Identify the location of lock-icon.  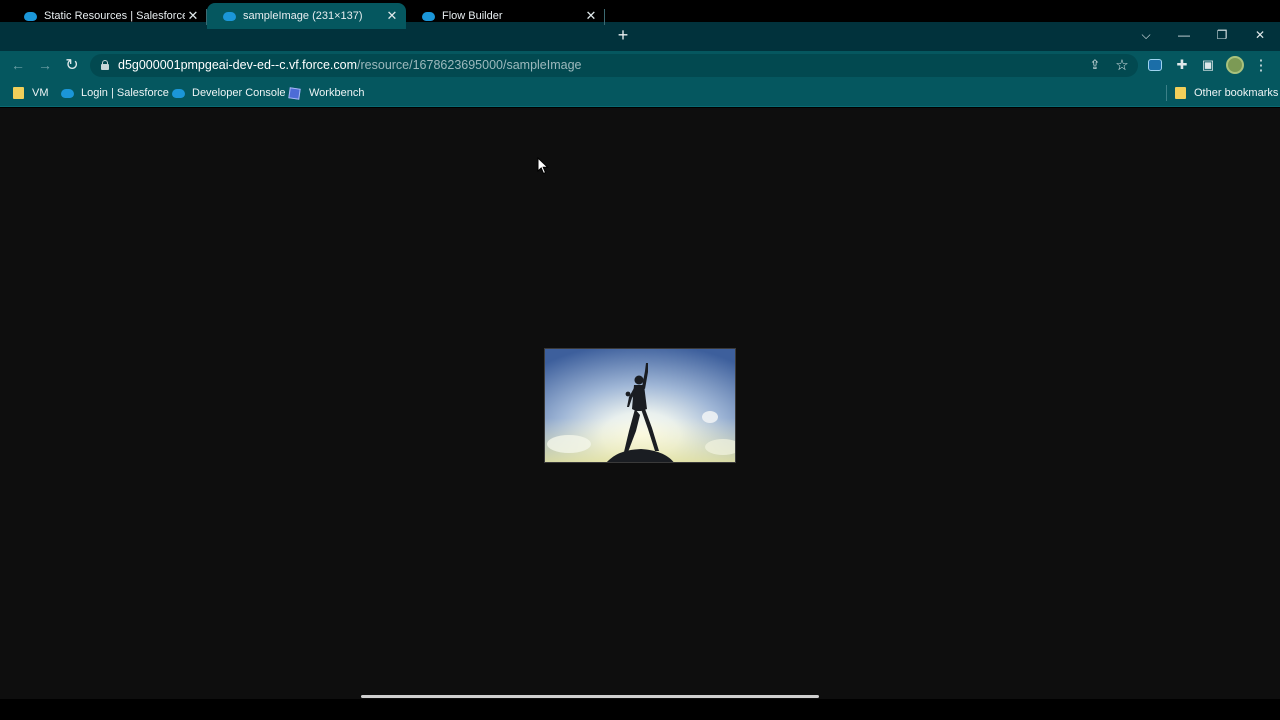
(105, 65).